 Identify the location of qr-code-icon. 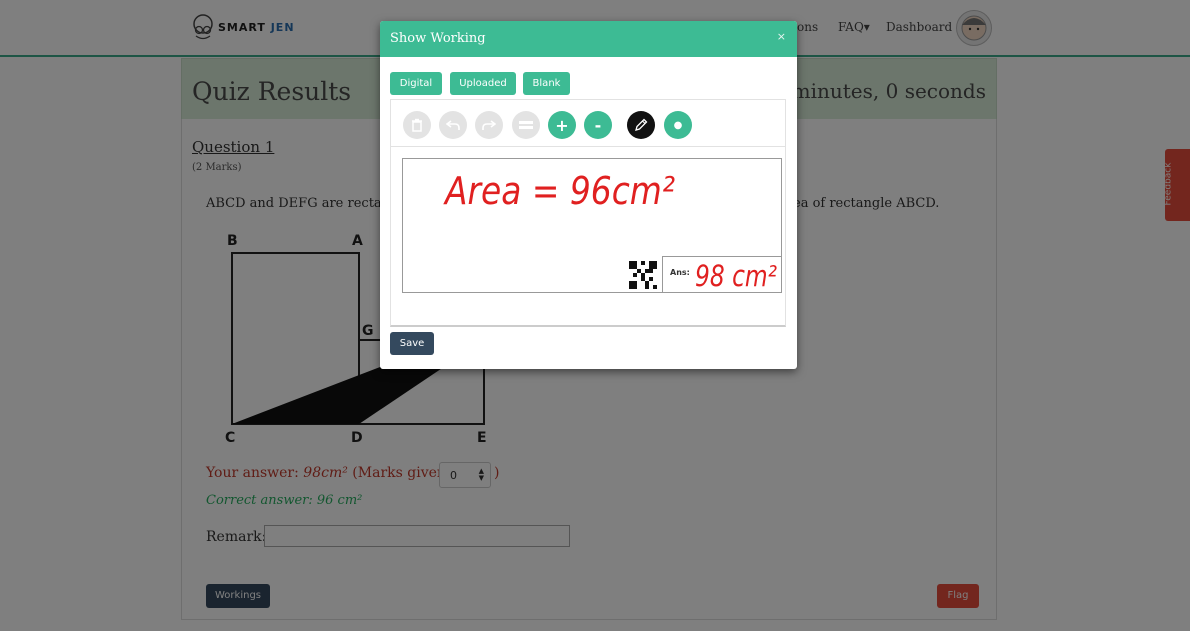
(643, 275).